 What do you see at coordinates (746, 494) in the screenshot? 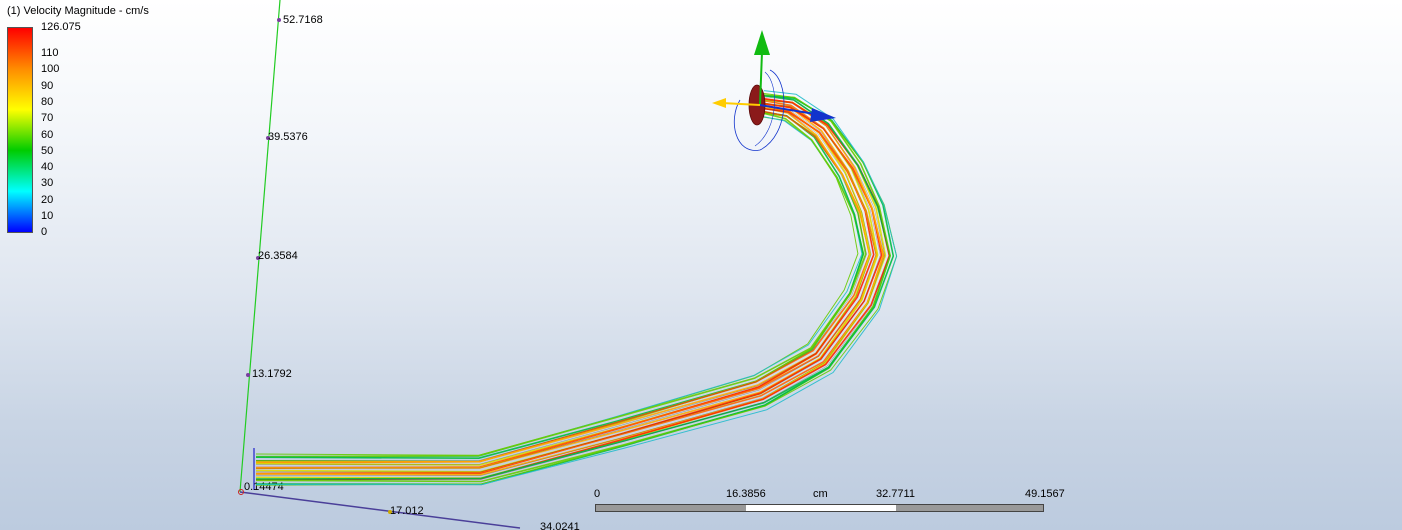
I see `scale-label-1: 16.3856` at bounding box center [746, 494].